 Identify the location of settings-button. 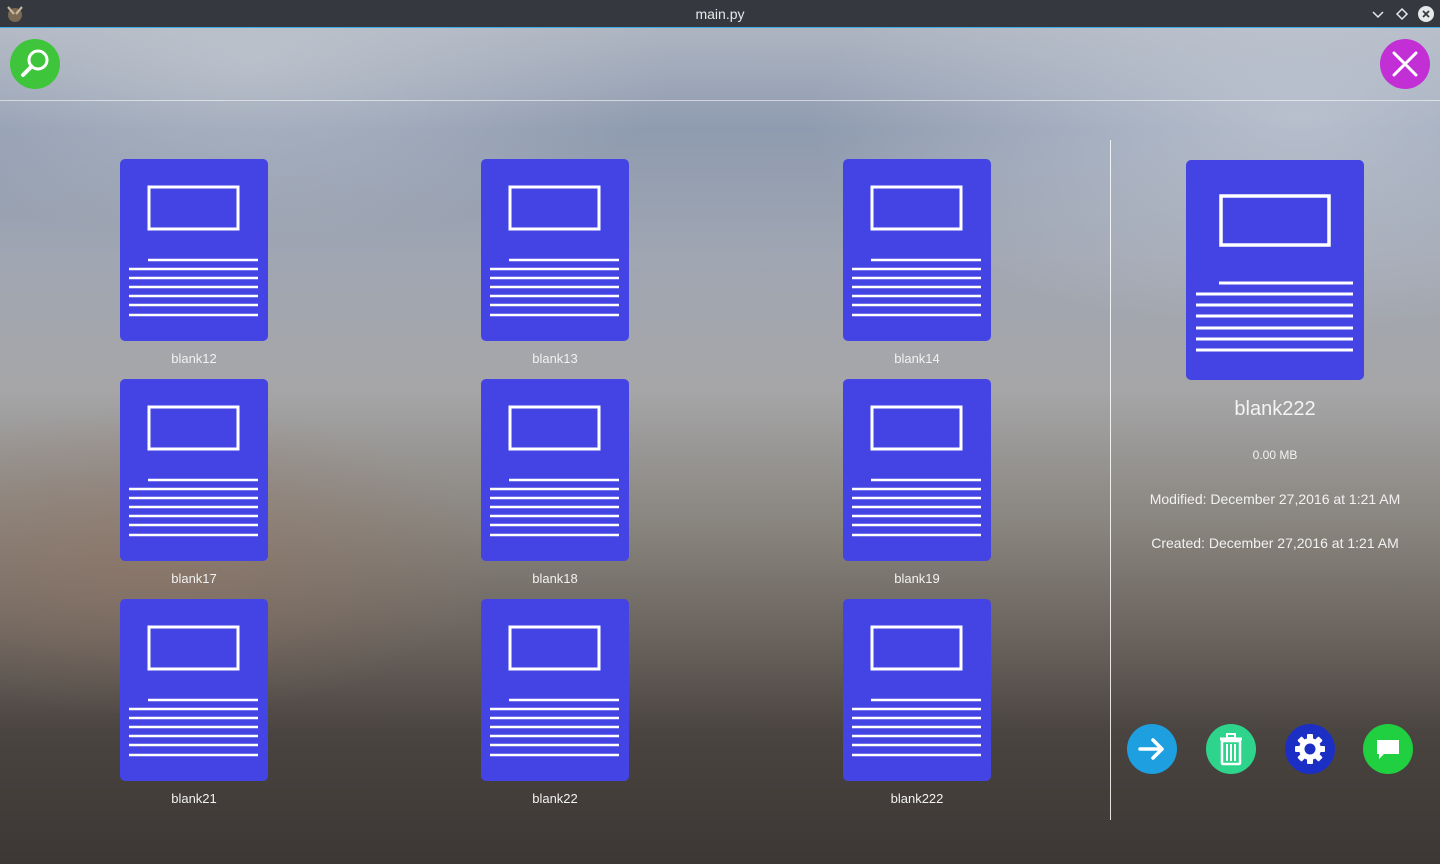
(1310, 749).